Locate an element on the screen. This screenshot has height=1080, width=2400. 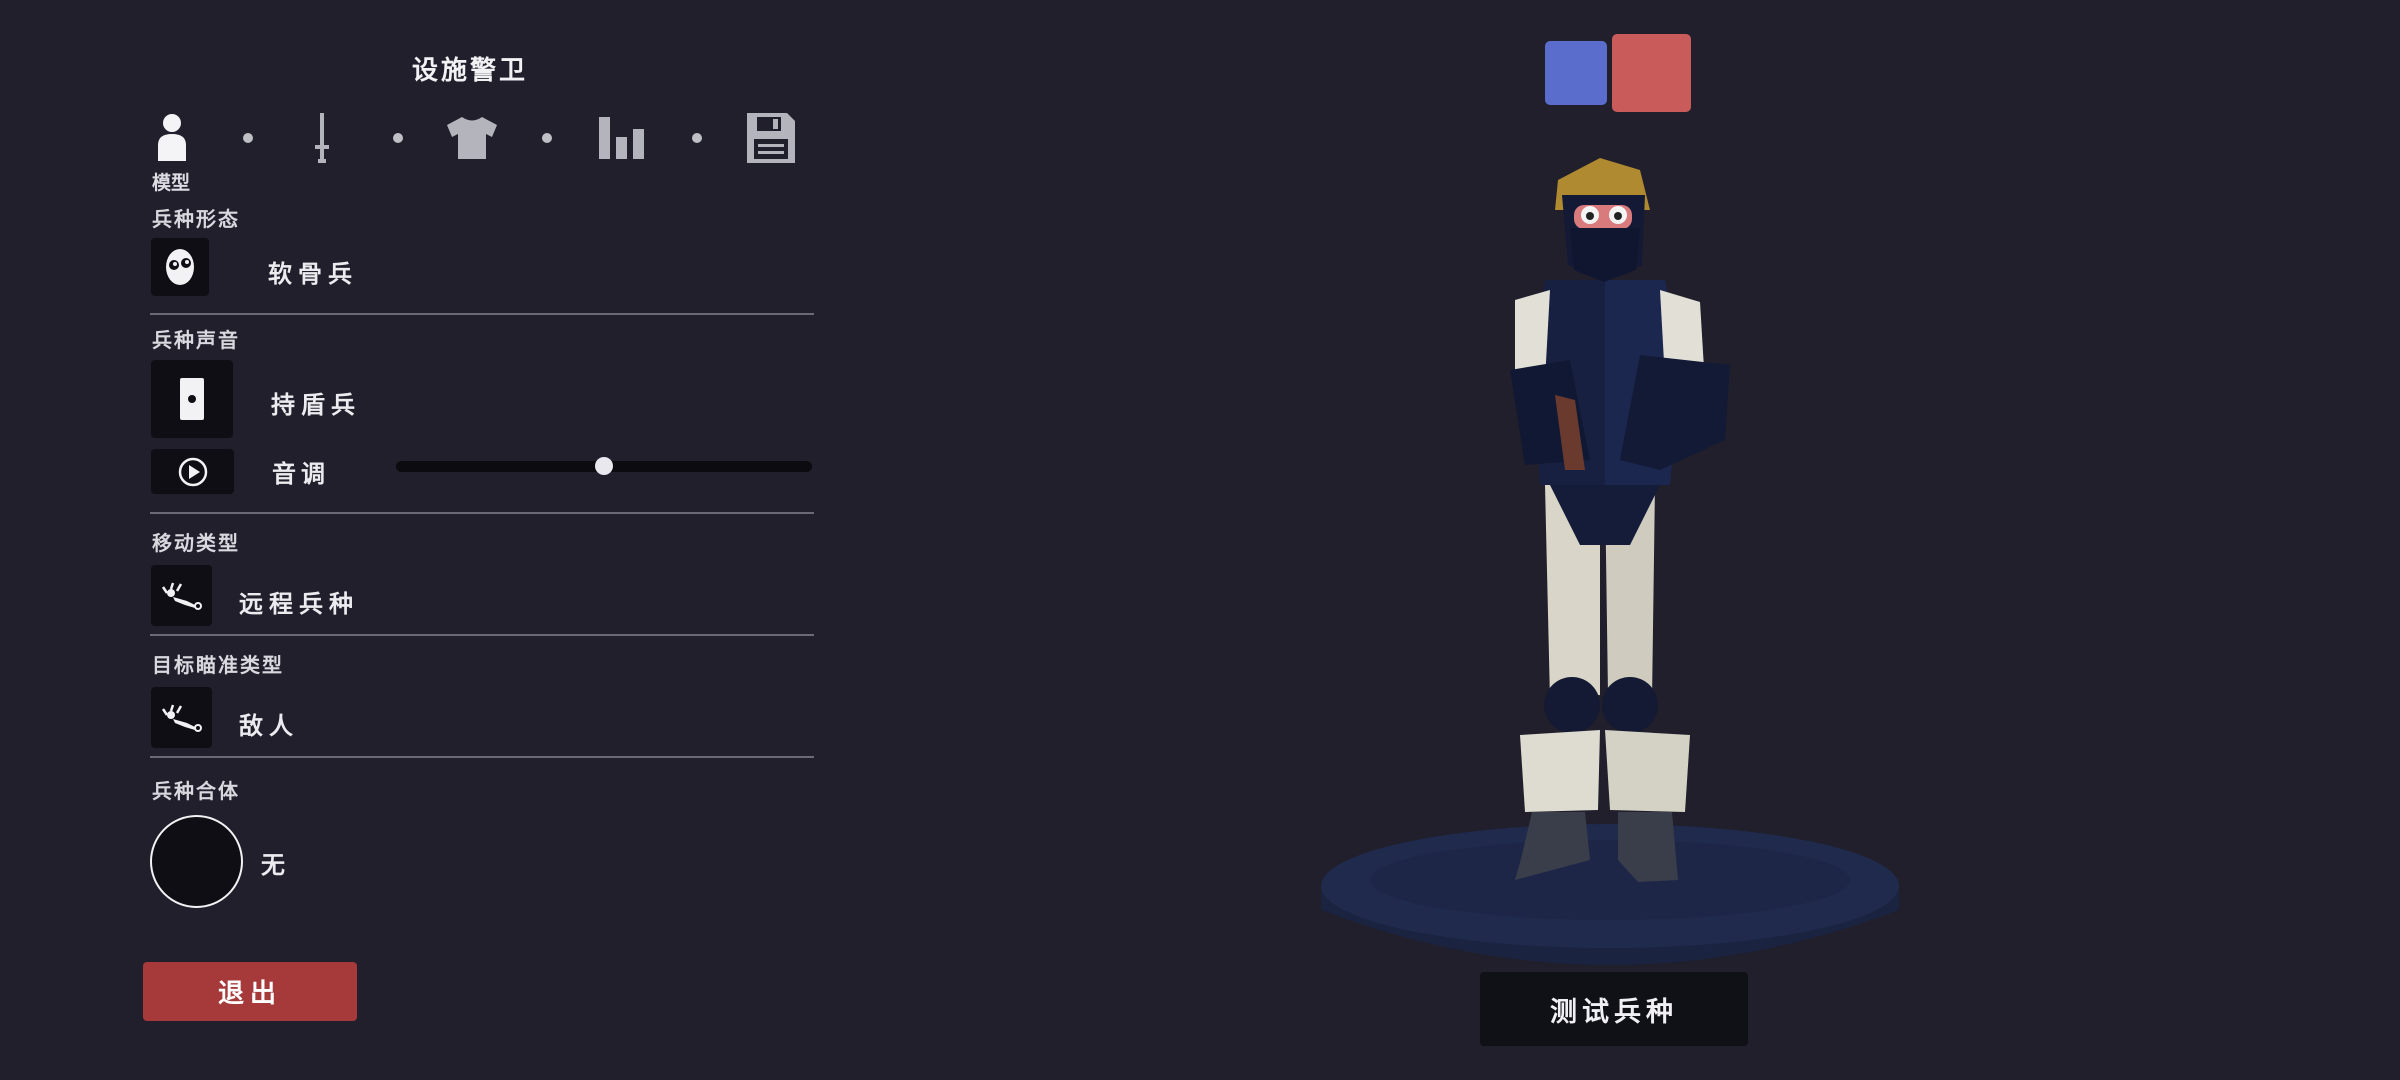
pedestal is located at coordinates (1610, 894).